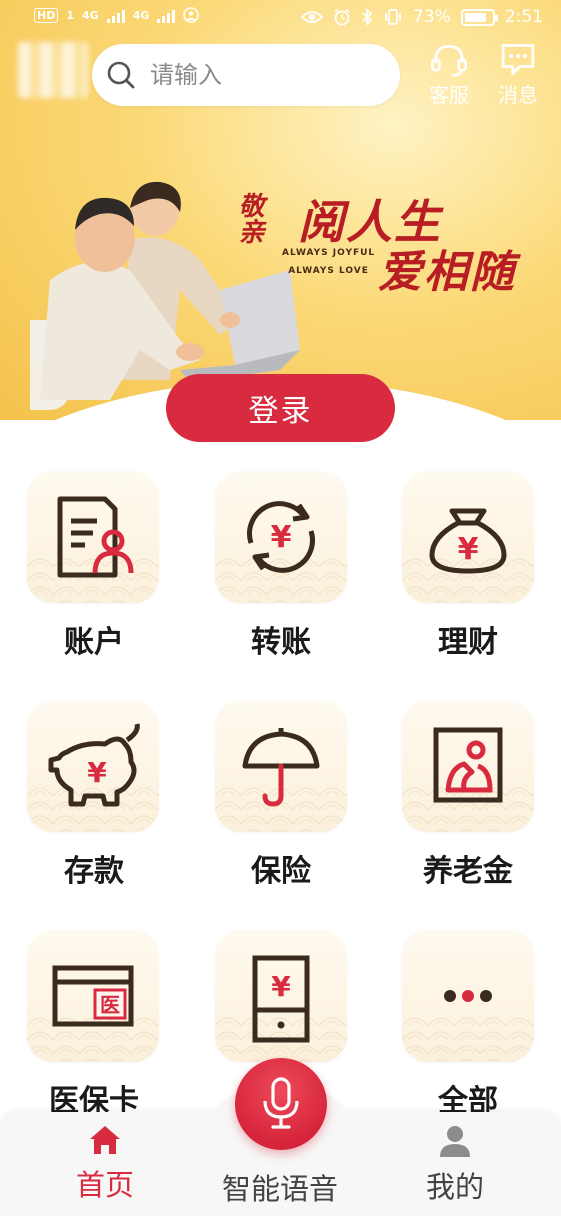 The height and width of the screenshot is (1216, 561). Describe the element at coordinates (260, 75) in the screenshot. I see `search-input` at that location.